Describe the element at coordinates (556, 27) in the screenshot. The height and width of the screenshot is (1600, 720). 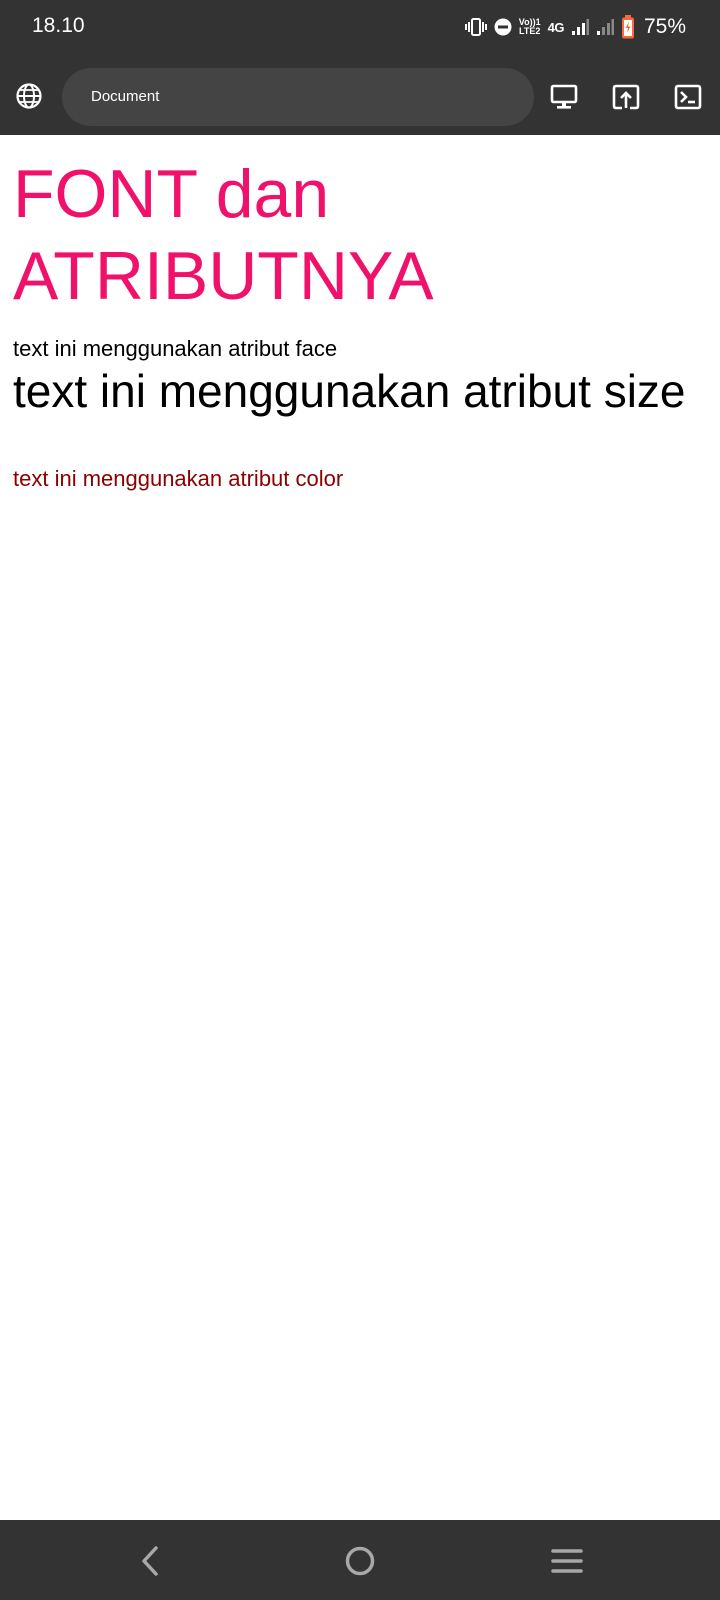
I see `network-type: 4G` at that location.